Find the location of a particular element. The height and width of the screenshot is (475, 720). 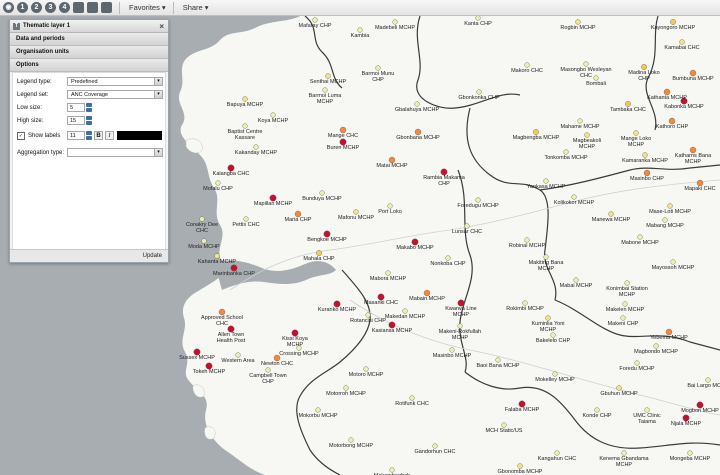

layer-3-button: 3 is located at coordinates (50, 7).